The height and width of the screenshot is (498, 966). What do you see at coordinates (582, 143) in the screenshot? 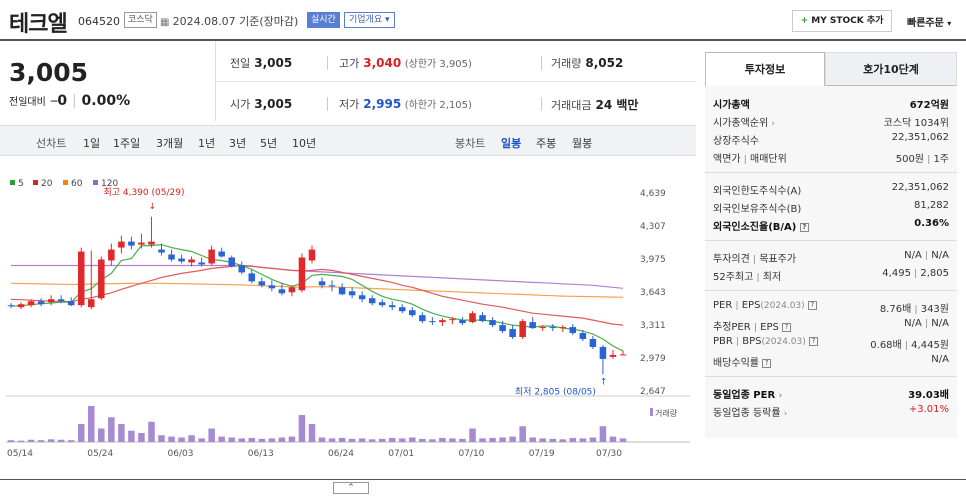
I see `candle-monthly: 월봉` at bounding box center [582, 143].